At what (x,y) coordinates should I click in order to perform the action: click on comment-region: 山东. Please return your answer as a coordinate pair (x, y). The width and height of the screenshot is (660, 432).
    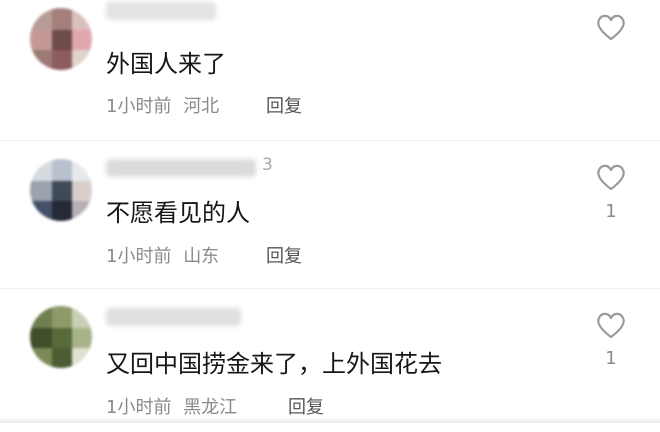
    Looking at the image, I should click on (201, 256).